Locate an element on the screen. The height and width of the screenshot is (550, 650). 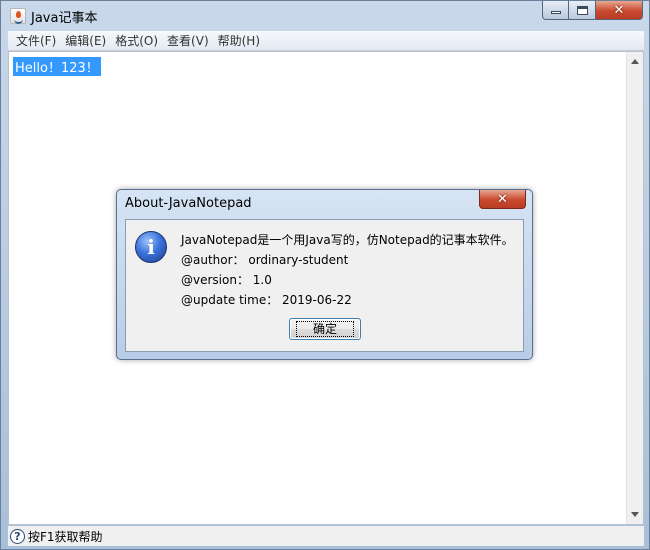
window-controls: ✕ is located at coordinates (592, 11).